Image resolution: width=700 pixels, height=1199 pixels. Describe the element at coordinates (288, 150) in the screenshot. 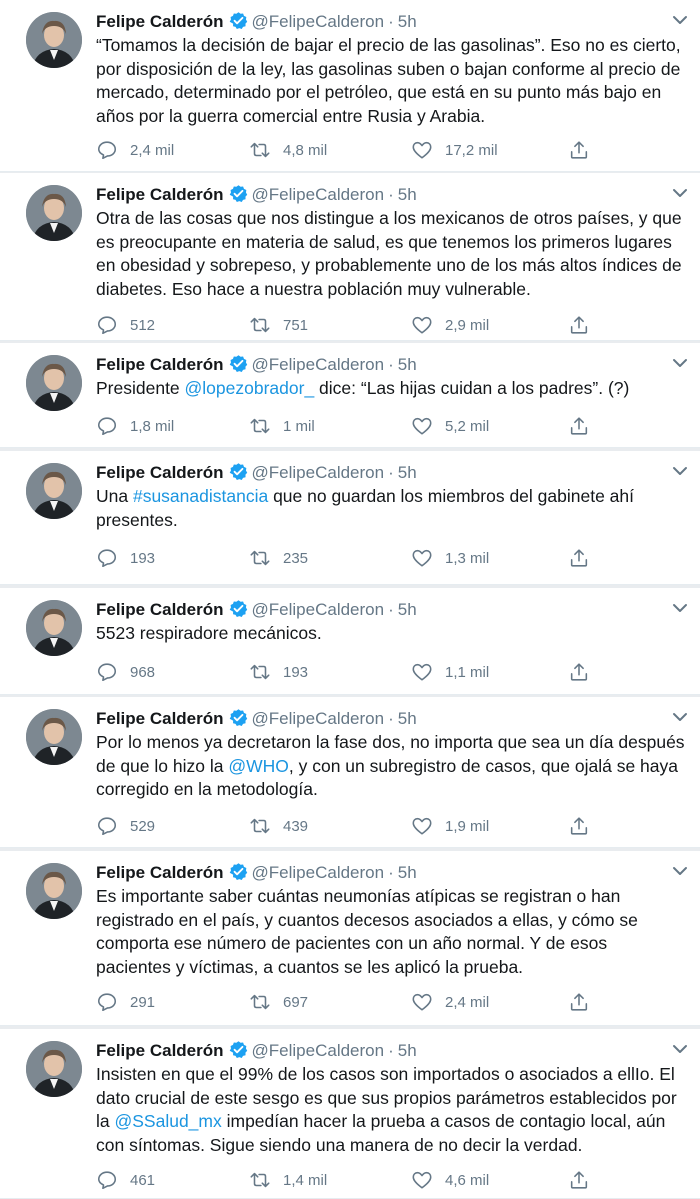

I see `retweet-button: 4,8 mil` at that location.